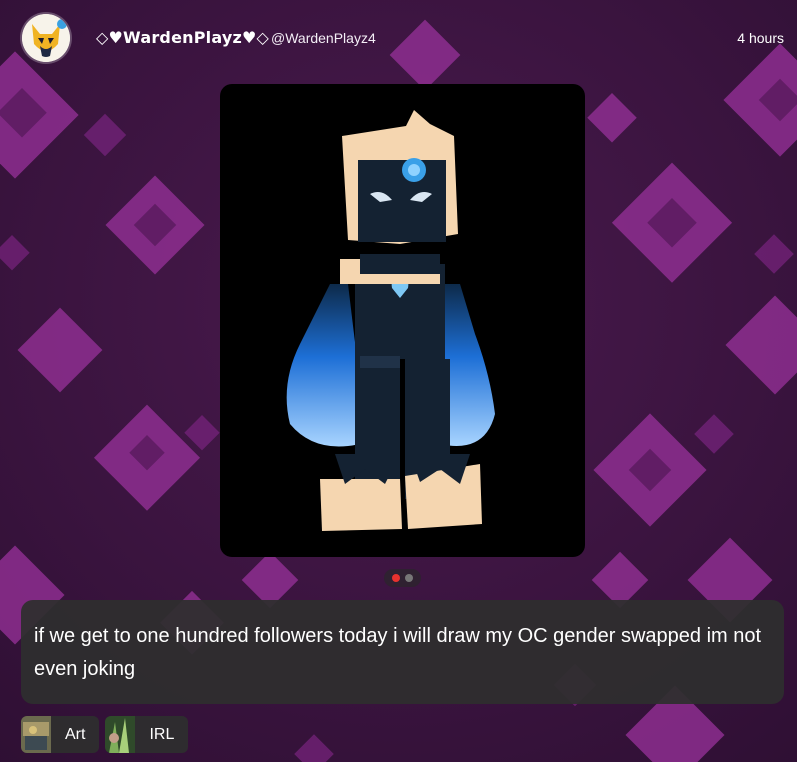 This screenshot has height=762, width=797. I want to click on post-tags: Art IRL, so click(105, 734).